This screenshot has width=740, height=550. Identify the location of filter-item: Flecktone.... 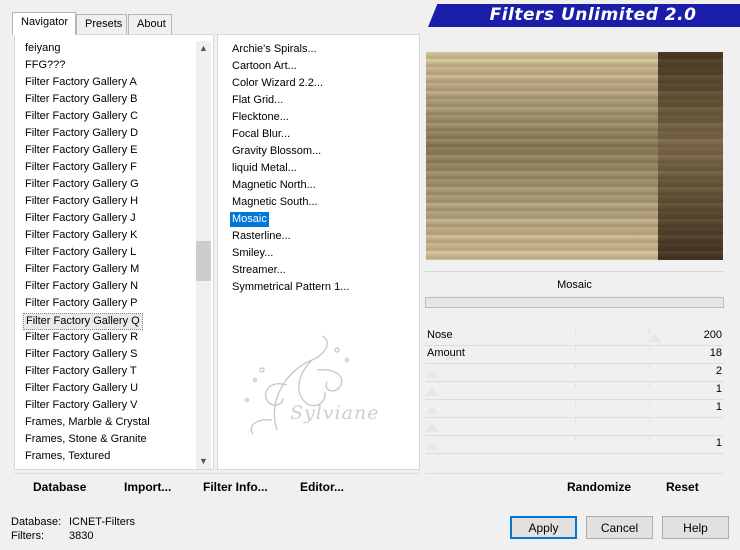
(260, 117).